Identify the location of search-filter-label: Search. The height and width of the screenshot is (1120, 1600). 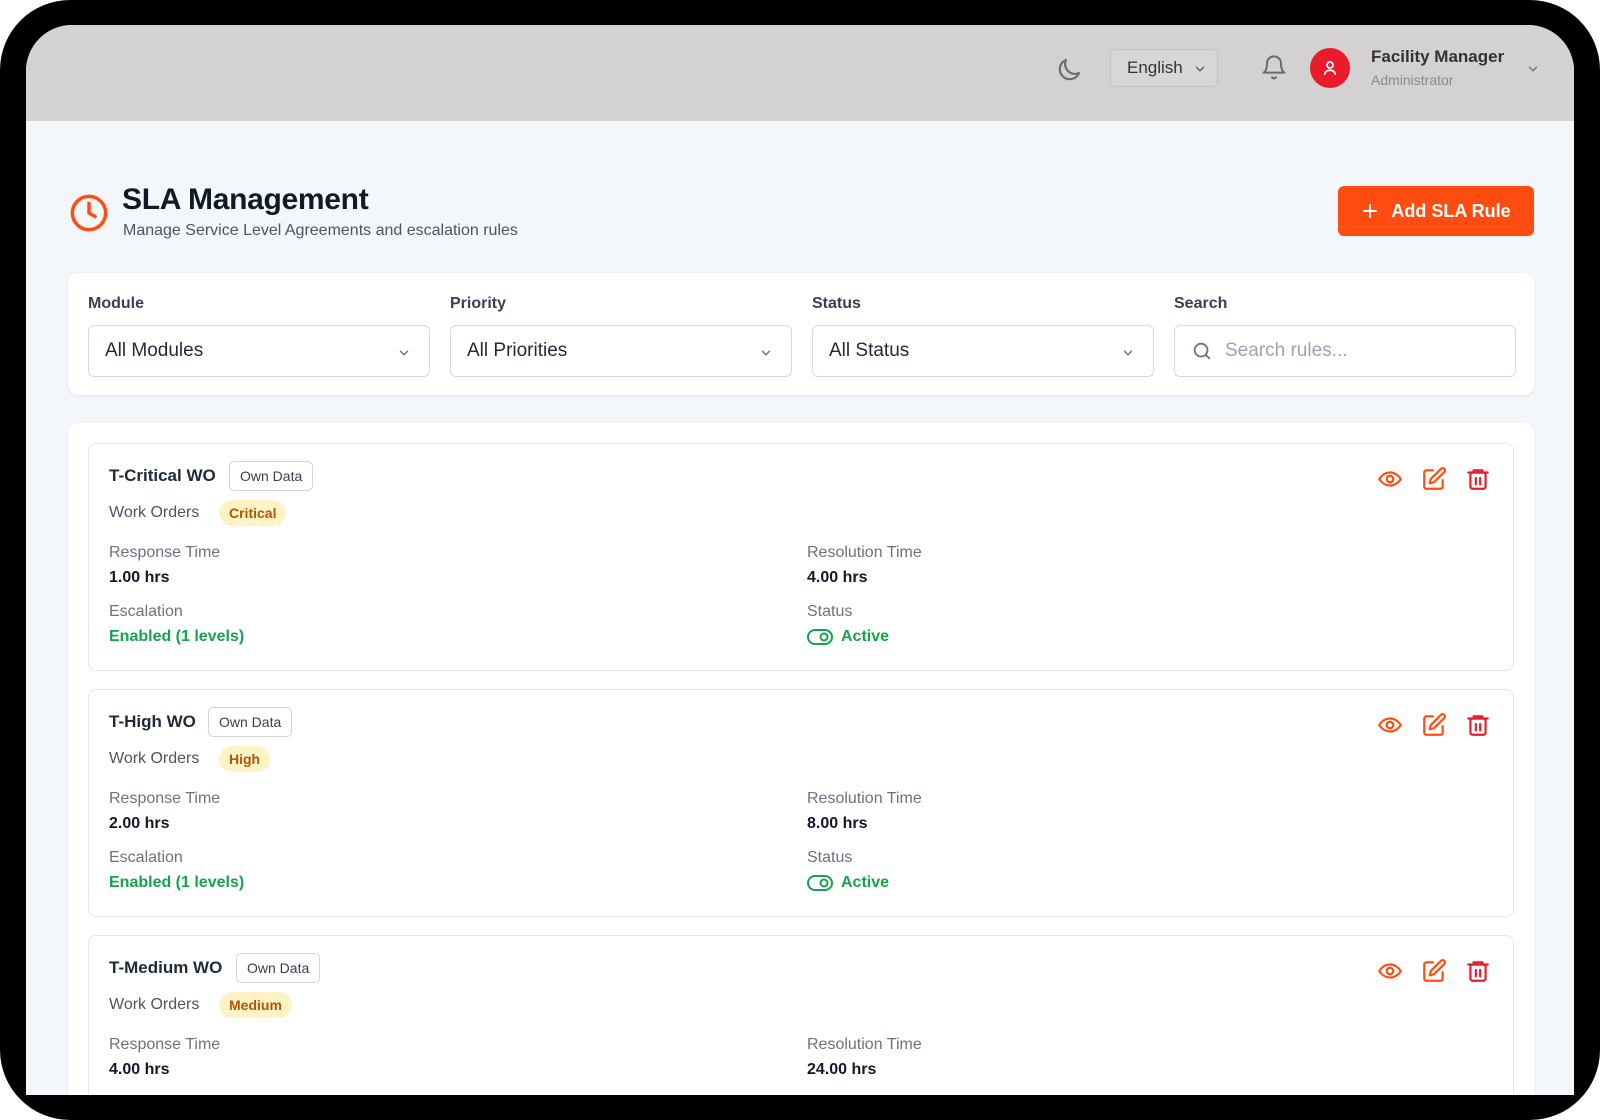
(1201, 303).